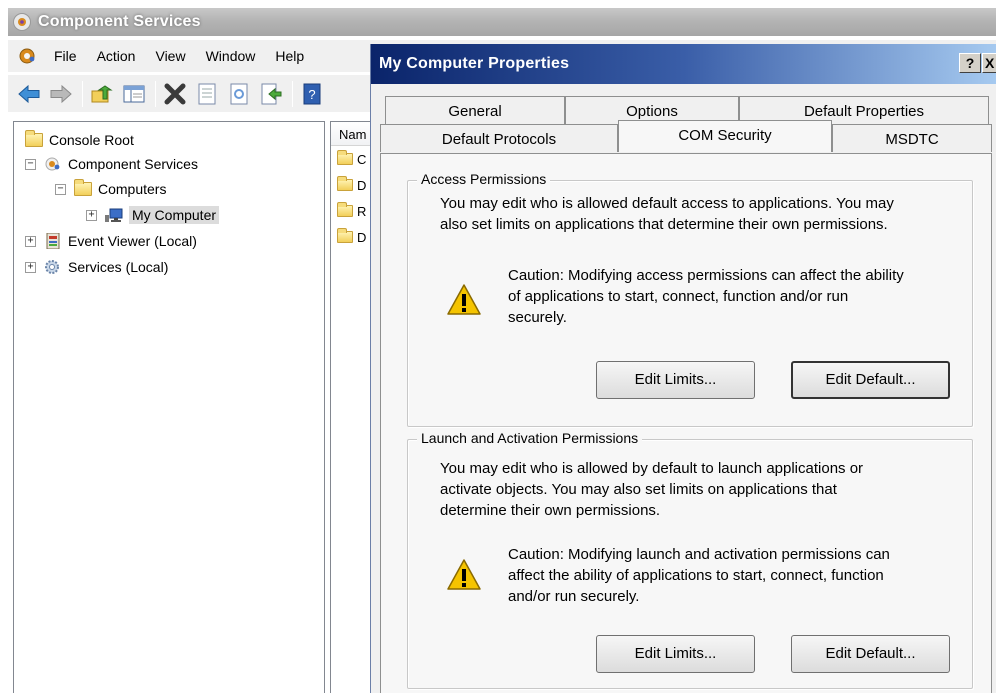 The image size is (996, 693). Describe the element at coordinates (474, 63) in the screenshot. I see `dialog-title: My Computer Properties` at that location.